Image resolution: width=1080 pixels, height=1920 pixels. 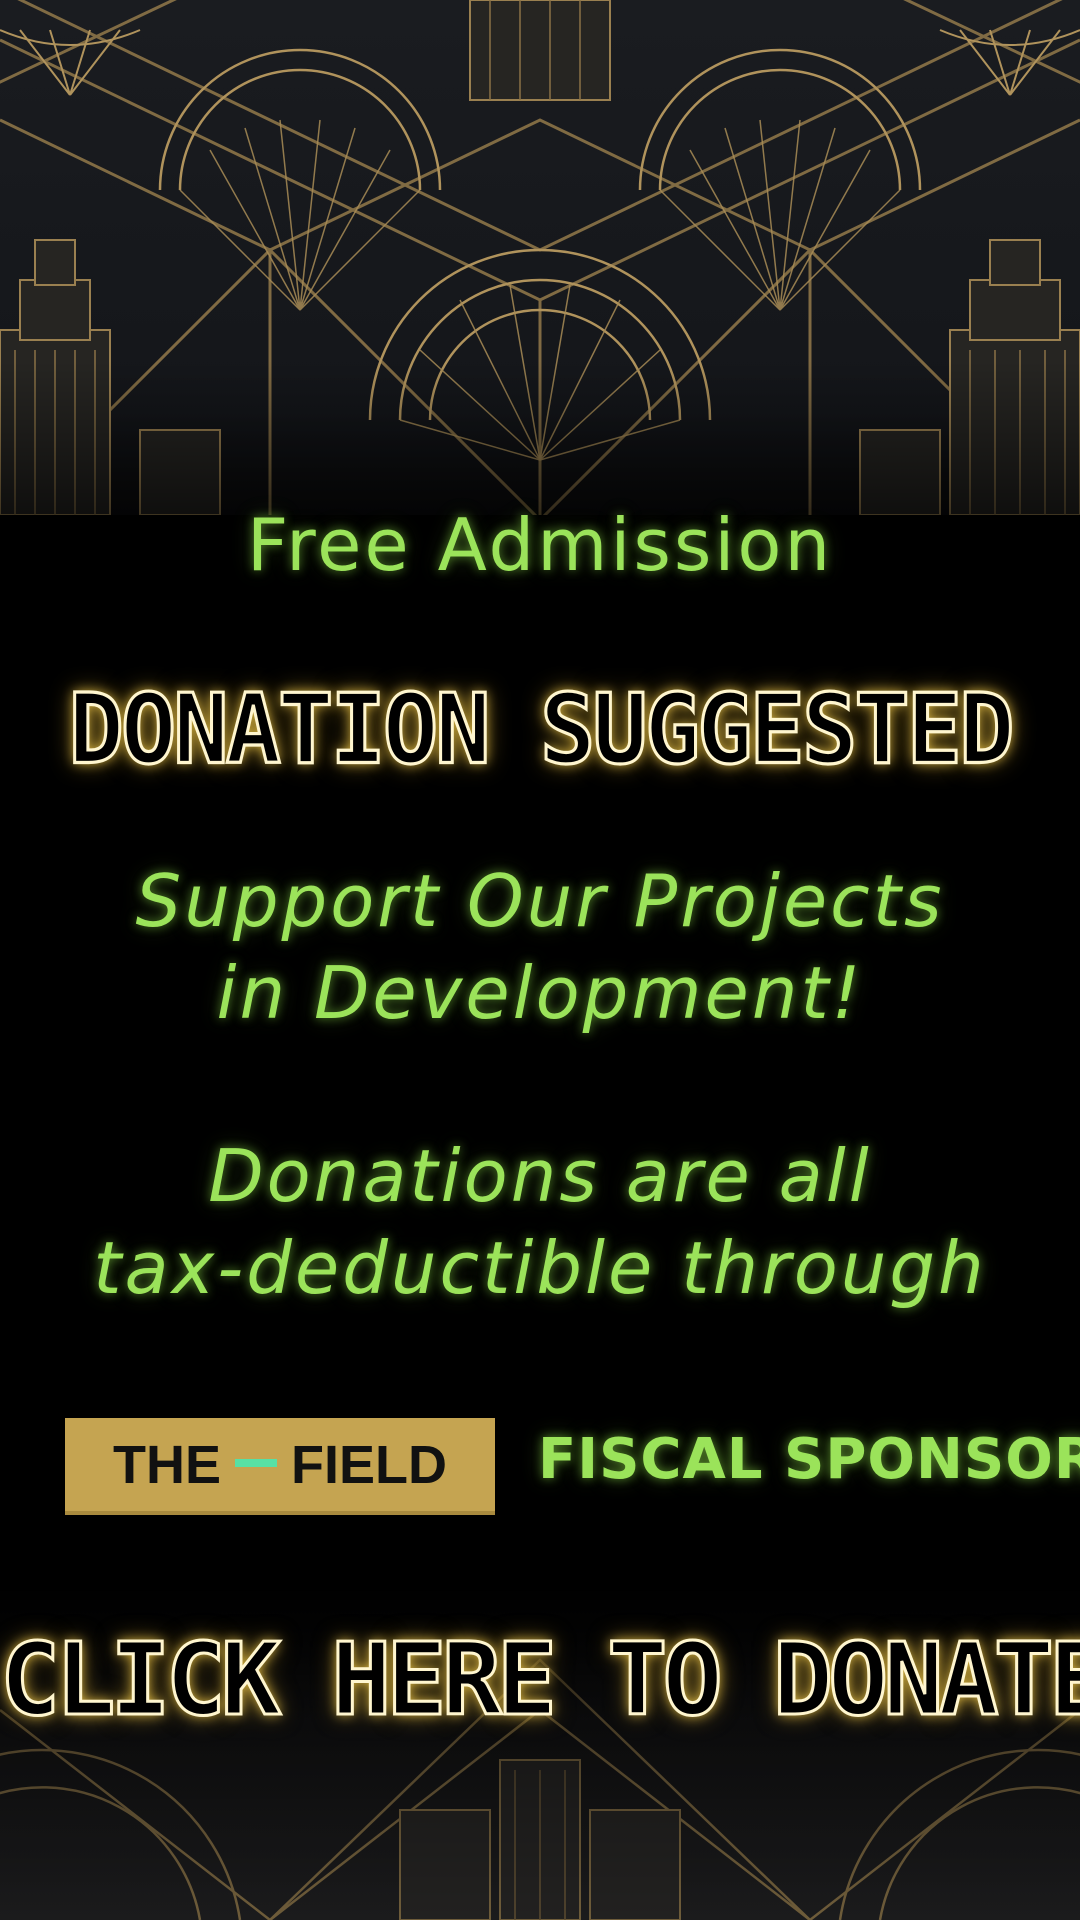 I want to click on logo-word-field: FIELD, so click(x=369, y=1464).